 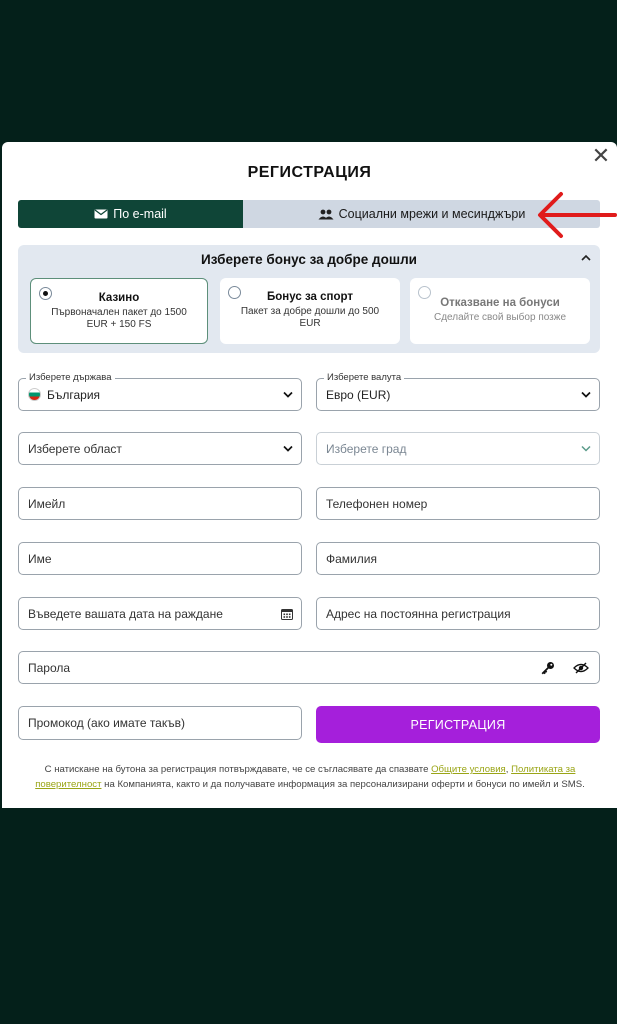 I want to click on last-name-field: Фамилия, so click(x=458, y=558).